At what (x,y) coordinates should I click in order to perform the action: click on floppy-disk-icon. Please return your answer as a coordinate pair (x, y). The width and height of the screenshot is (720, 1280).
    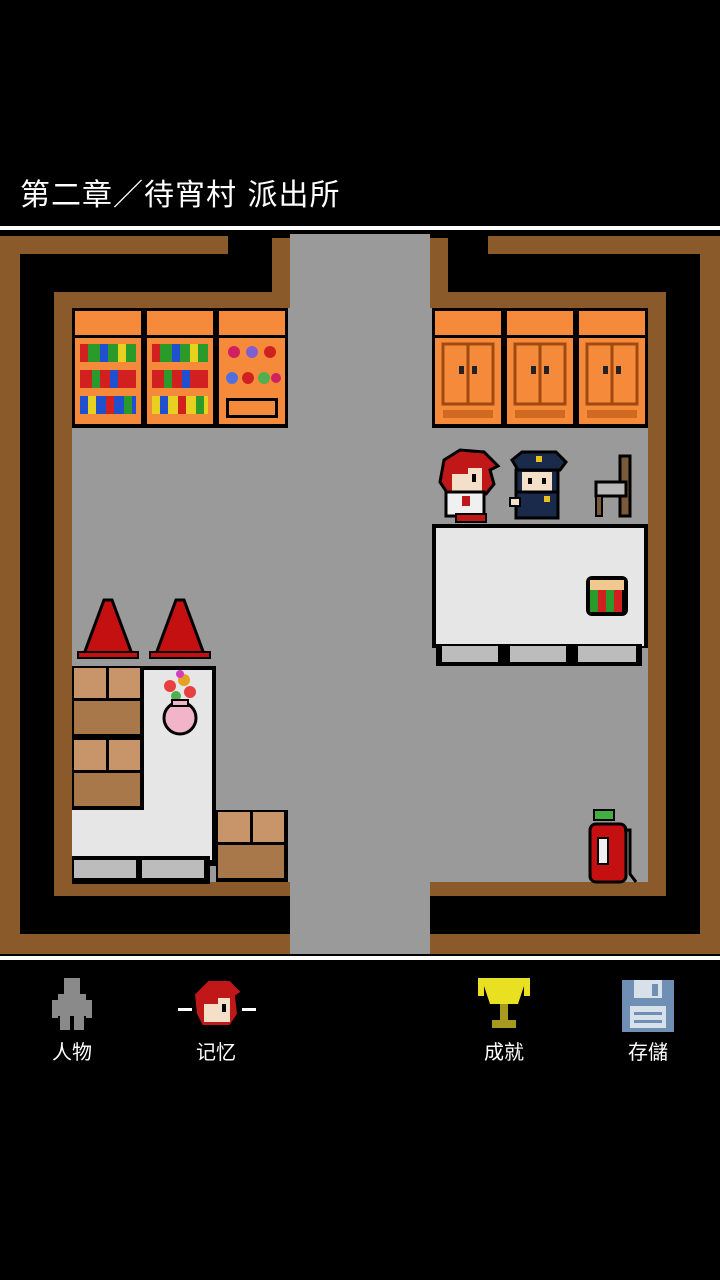
    Looking at the image, I should click on (648, 1006).